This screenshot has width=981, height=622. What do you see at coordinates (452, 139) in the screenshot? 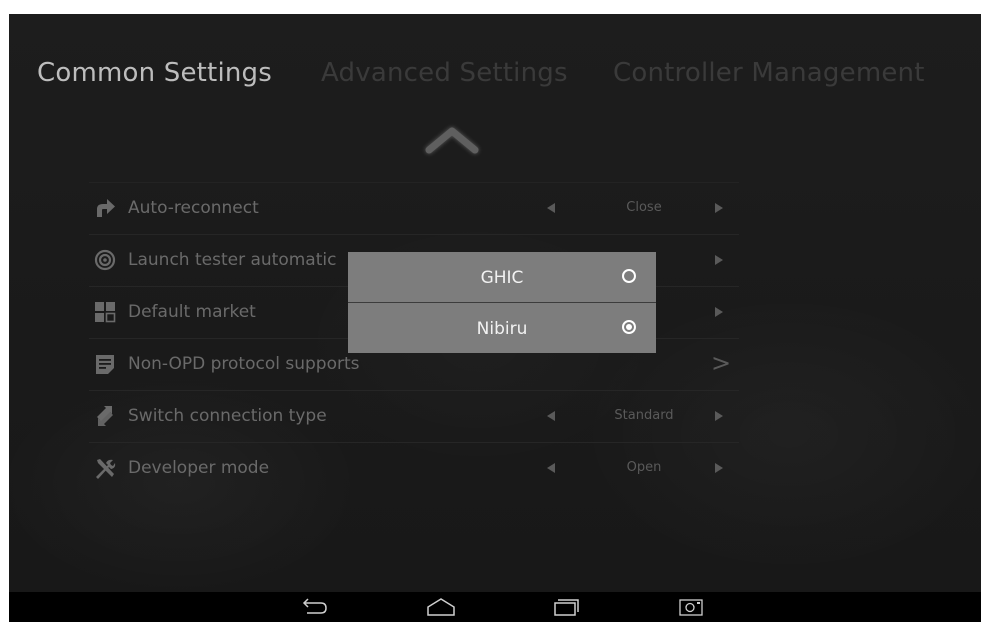
I see `chevron-up-icon` at bounding box center [452, 139].